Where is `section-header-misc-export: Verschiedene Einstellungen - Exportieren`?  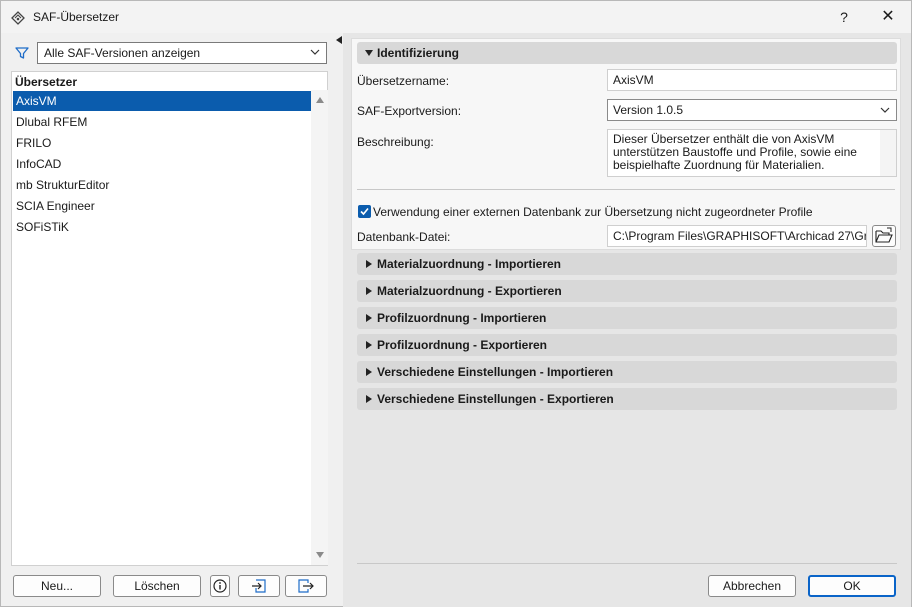 section-header-misc-export: Verschiedene Einstellungen - Exportieren is located at coordinates (627, 399).